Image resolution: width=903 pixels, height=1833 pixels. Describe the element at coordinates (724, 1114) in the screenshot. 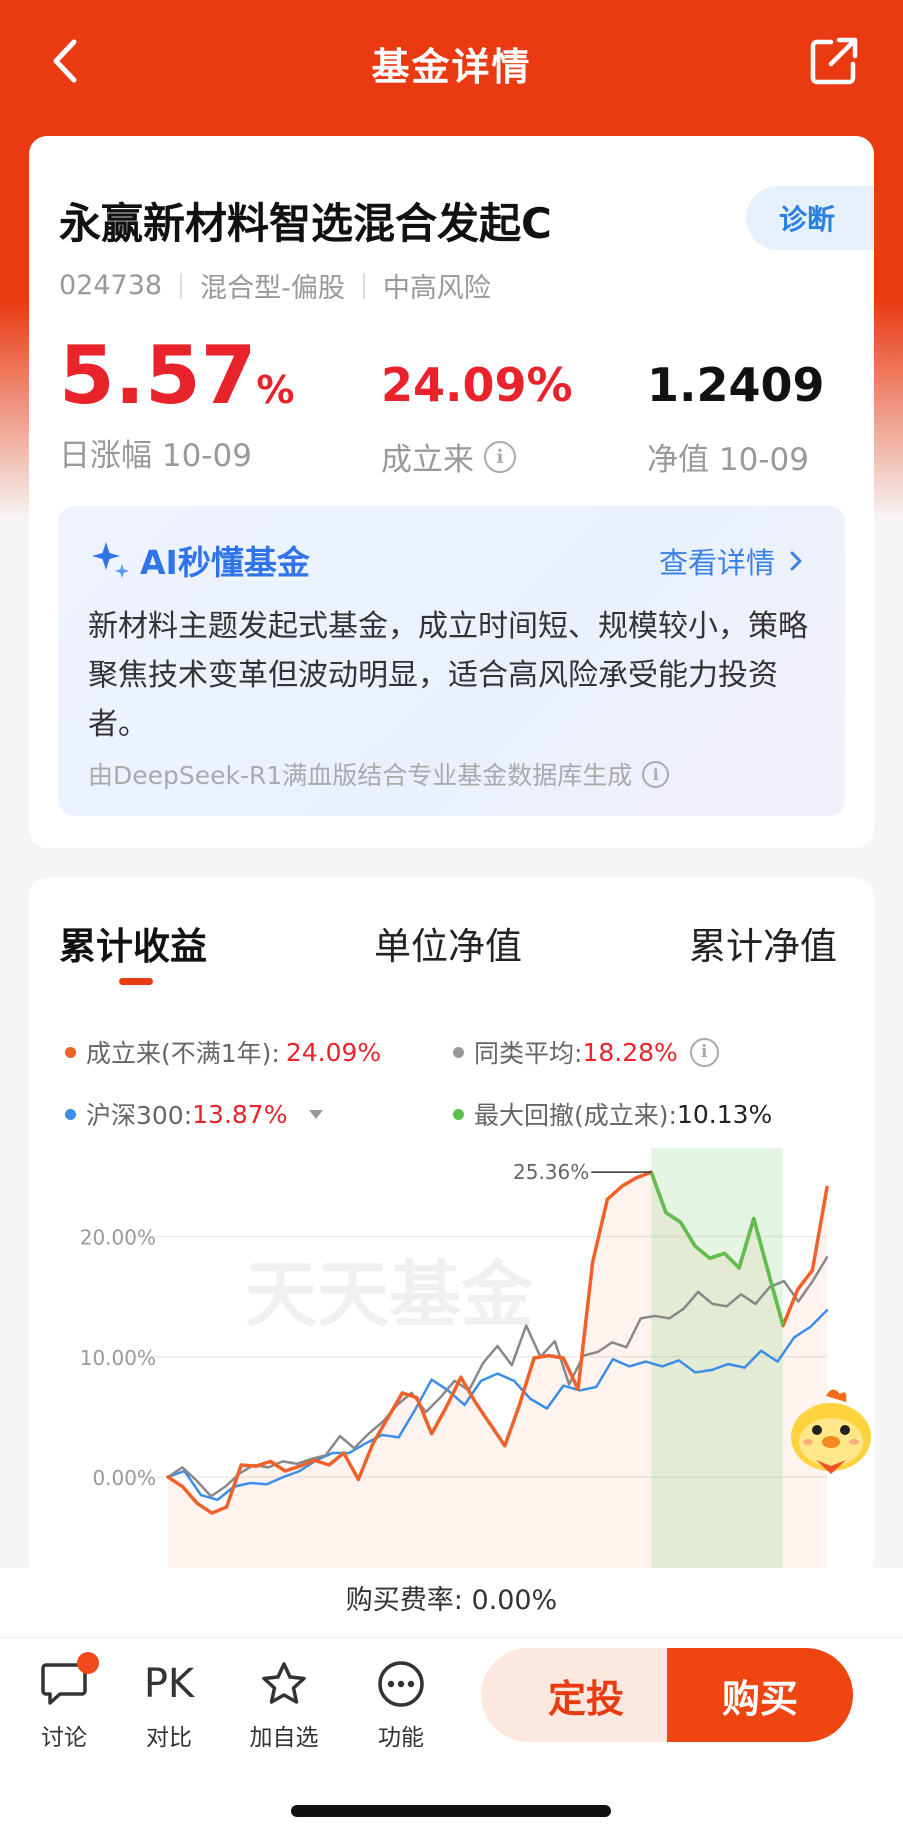

I see `legend-drawdown-value: 10.13%` at that location.